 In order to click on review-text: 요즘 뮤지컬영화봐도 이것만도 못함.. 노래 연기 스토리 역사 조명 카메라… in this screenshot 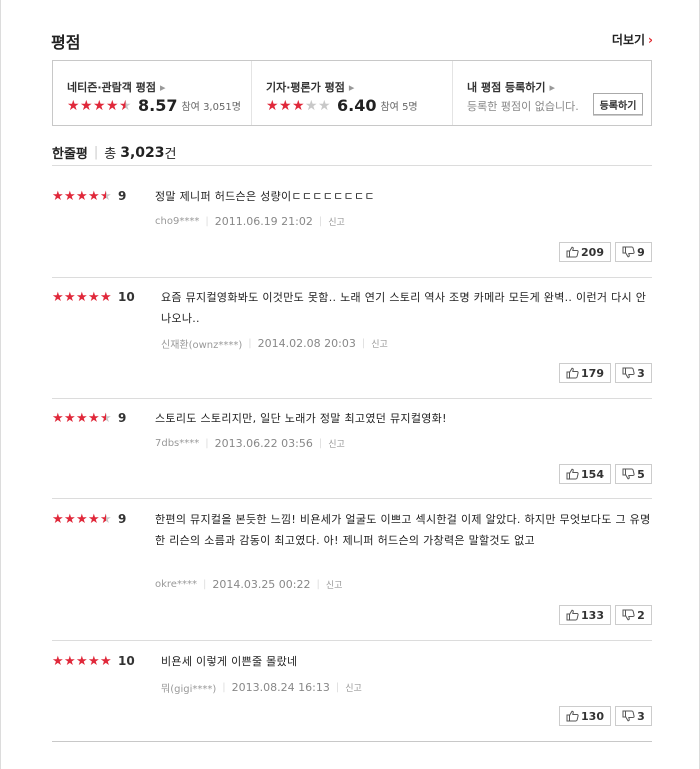, I will do `click(404, 308)`.